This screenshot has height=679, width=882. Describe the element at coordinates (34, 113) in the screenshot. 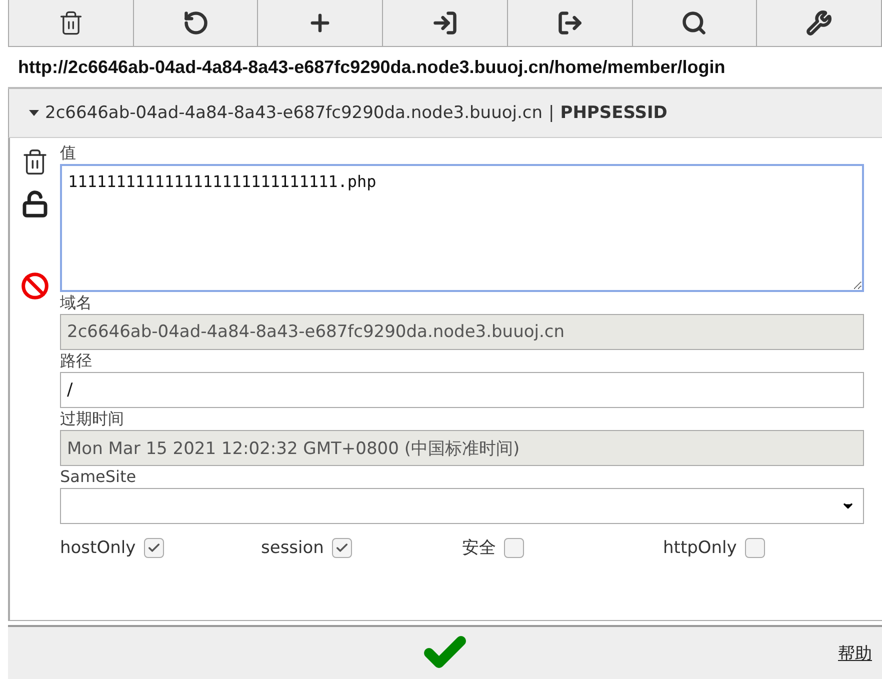

I see `caret-icon` at that location.